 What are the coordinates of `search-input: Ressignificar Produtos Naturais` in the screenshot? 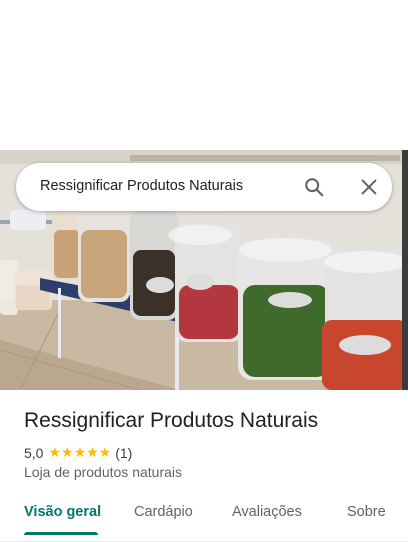 It's located at (141, 186).